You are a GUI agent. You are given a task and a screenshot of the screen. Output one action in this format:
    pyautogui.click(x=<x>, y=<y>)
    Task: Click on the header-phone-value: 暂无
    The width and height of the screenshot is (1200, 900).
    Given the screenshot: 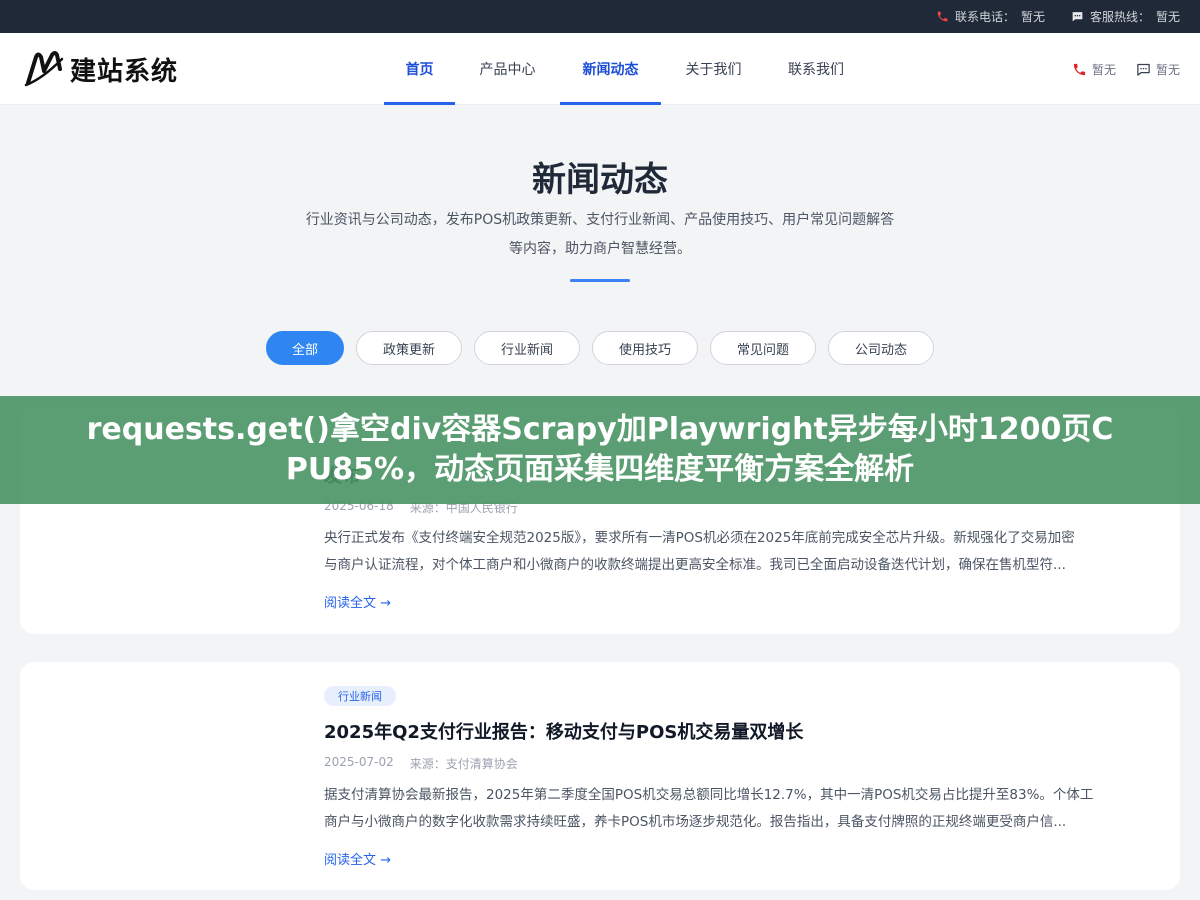 What is the action you would take?
    pyautogui.click(x=1103, y=70)
    